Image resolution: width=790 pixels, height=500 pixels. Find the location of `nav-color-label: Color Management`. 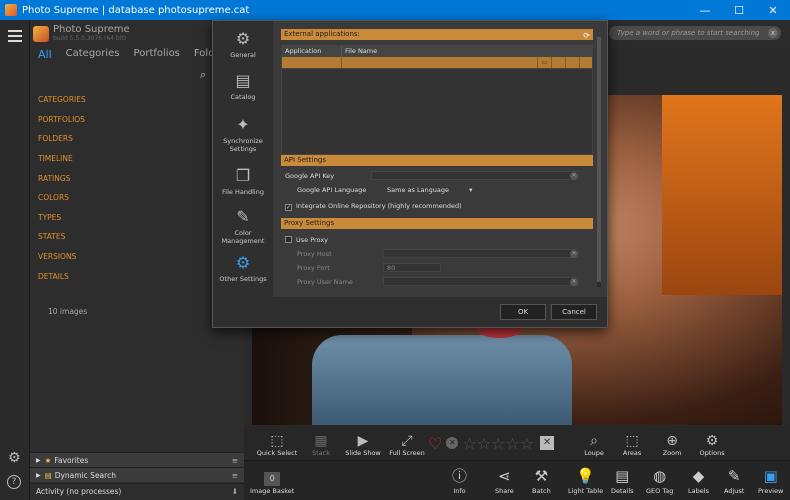

nav-color-label: Color Management is located at coordinates (243, 237).